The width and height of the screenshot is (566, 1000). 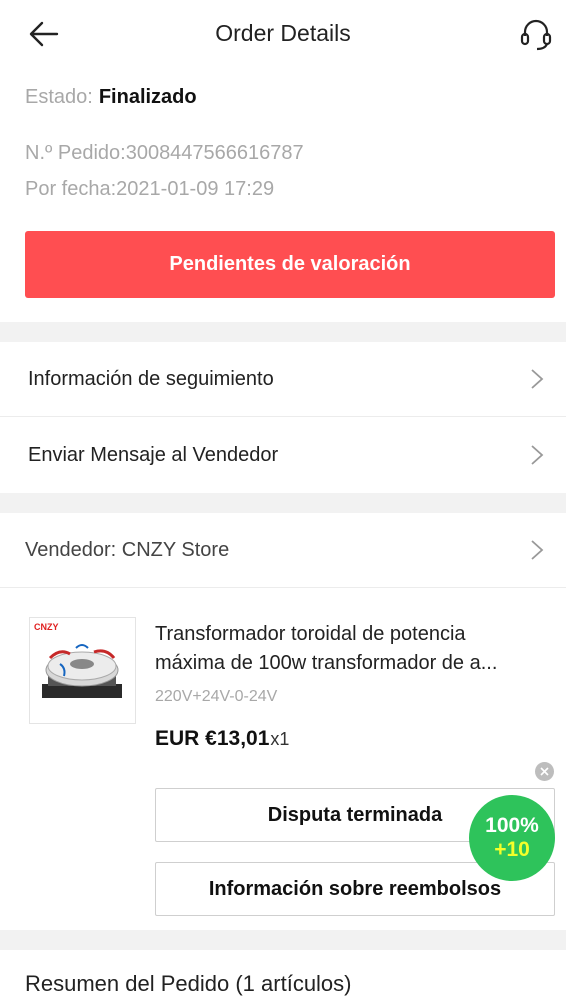 I want to click on product-image: CNZY, so click(x=82, y=670).